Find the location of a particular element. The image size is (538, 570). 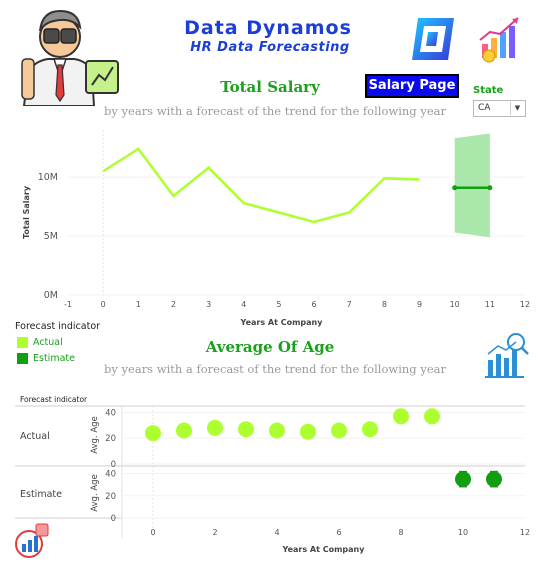

company-logo is located at coordinates (433, 39).